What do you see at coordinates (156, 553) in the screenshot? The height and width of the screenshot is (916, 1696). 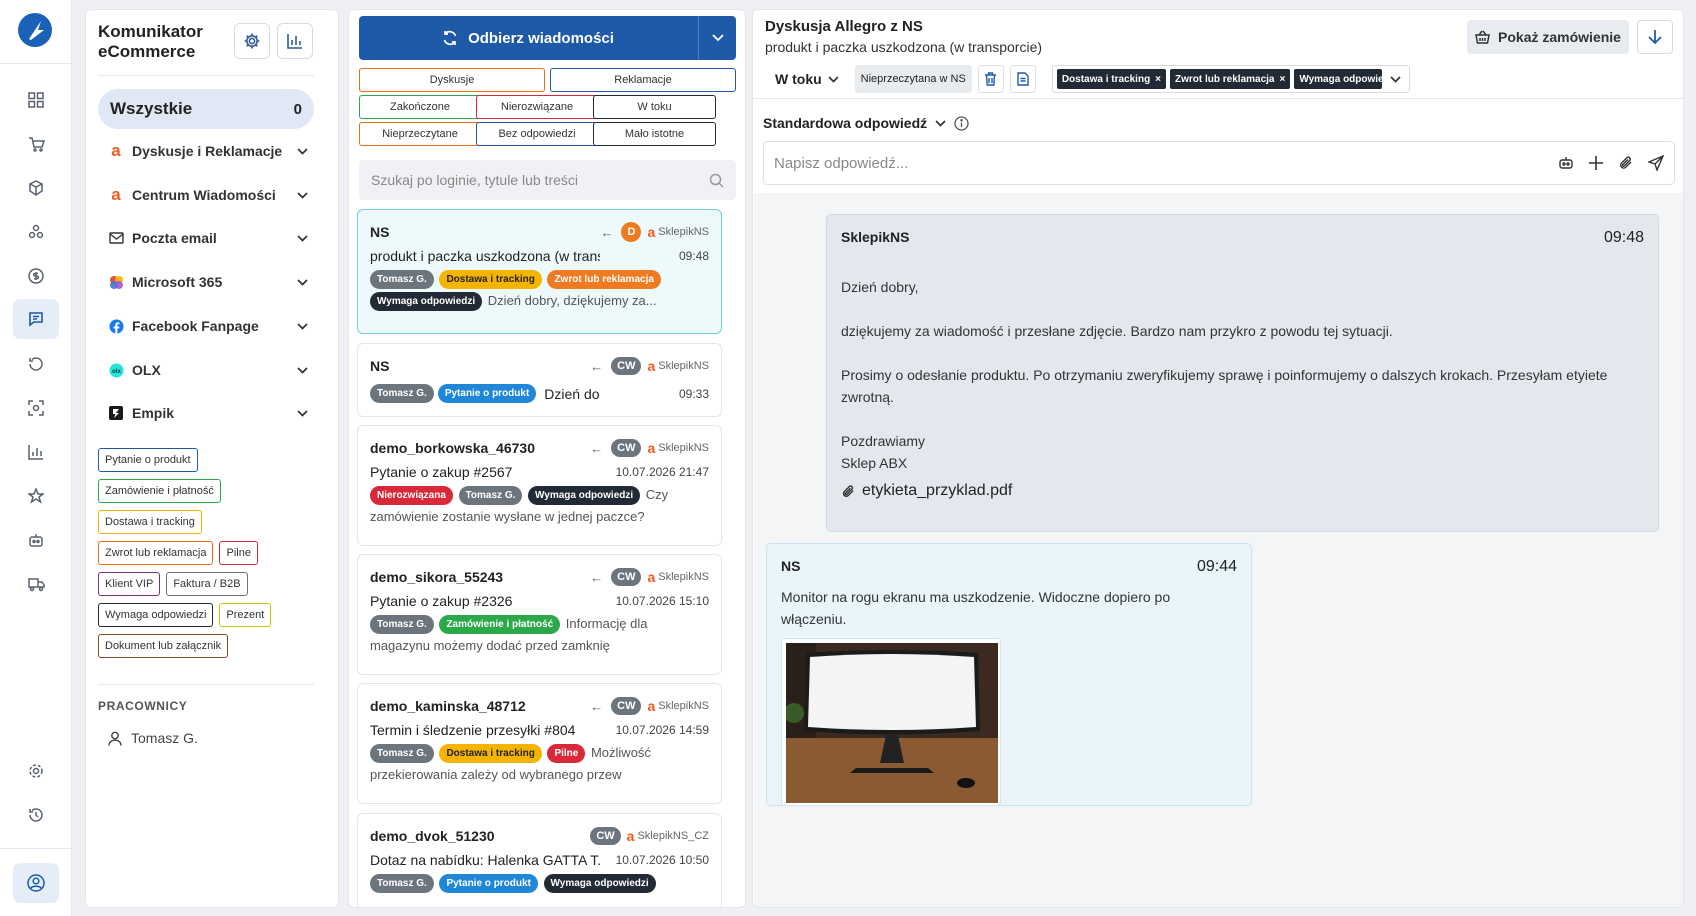 I see `tag-filter: Zwrot lub reklamacja` at bounding box center [156, 553].